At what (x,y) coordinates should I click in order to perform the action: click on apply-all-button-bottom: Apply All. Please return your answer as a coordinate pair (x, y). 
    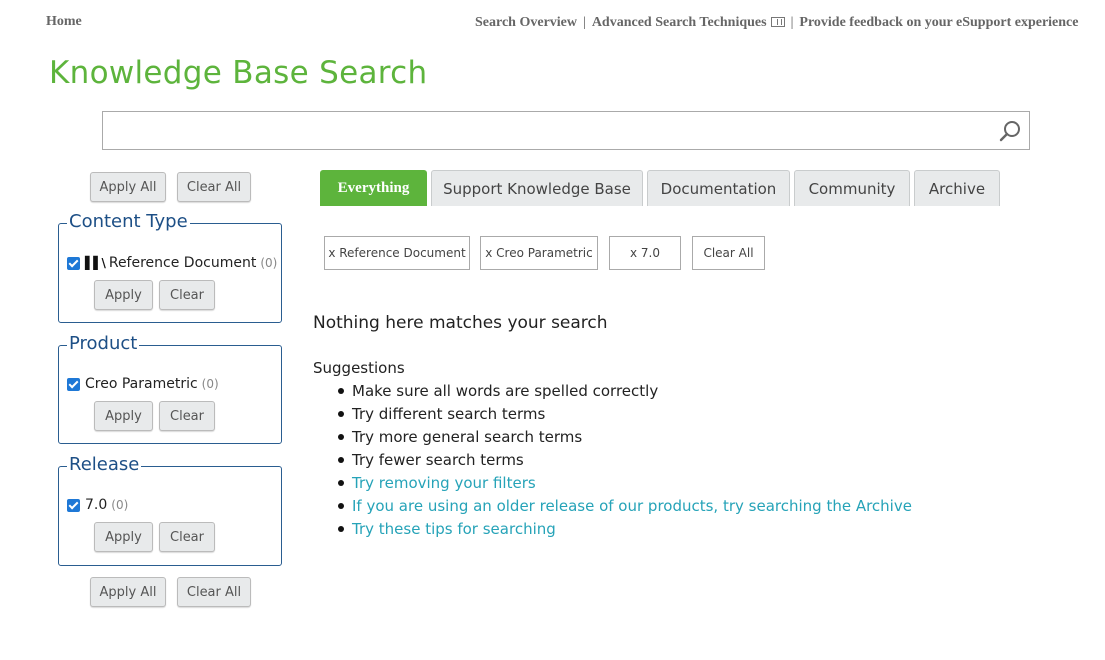
    Looking at the image, I should click on (128, 592).